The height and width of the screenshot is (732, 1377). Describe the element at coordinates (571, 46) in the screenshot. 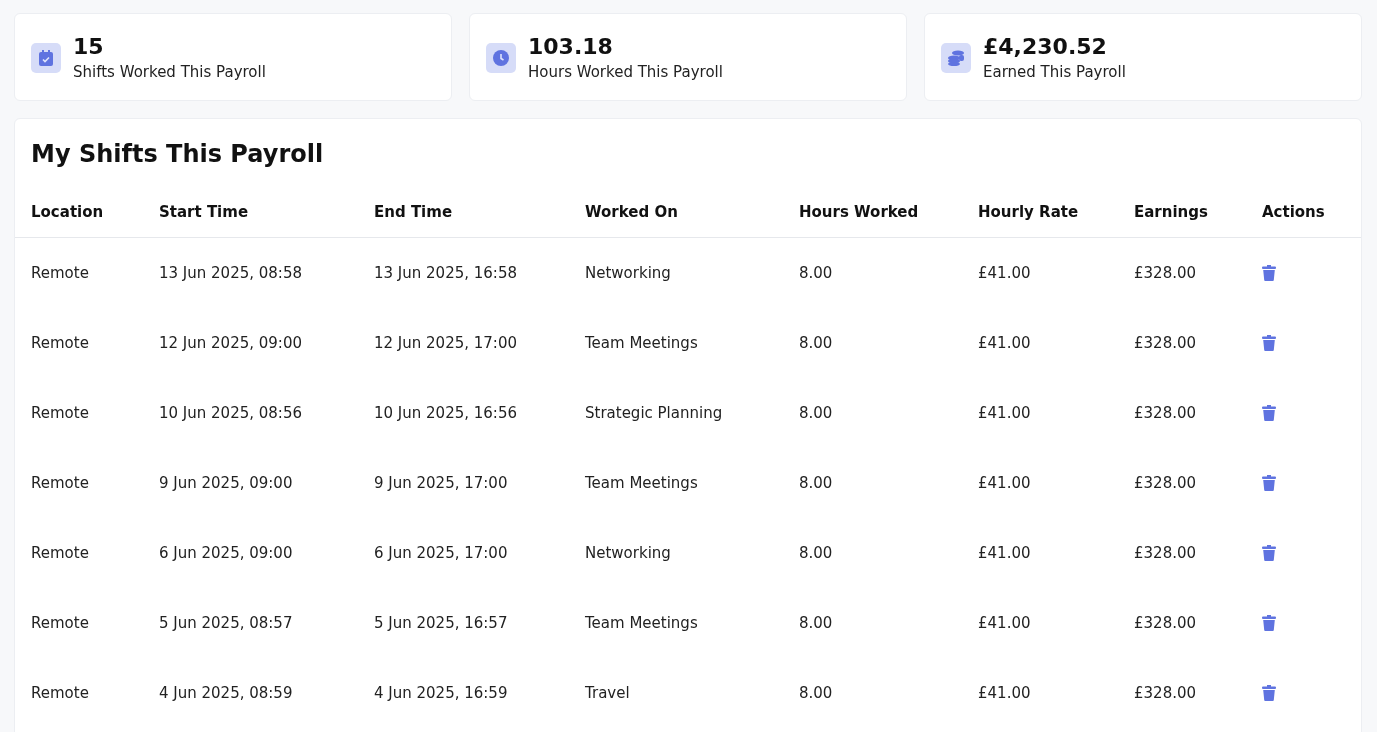

I see `stat-value: 103.18` at that location.